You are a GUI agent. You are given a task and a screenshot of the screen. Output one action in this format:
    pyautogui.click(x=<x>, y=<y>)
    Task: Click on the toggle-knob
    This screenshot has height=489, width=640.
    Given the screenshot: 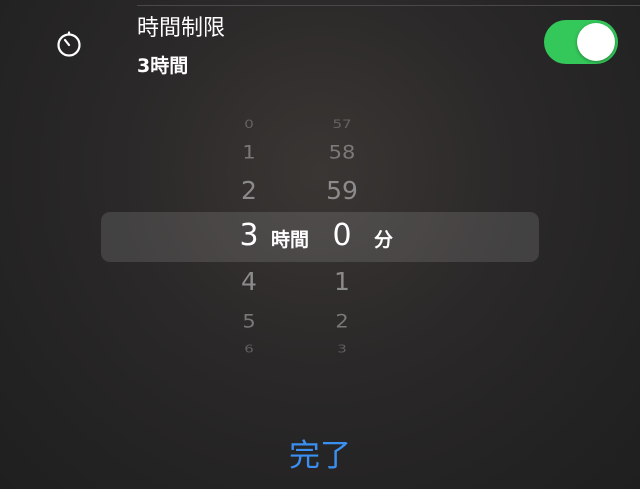 What is the action you would take?
    pyautogui.click(x=596, y=42)
    